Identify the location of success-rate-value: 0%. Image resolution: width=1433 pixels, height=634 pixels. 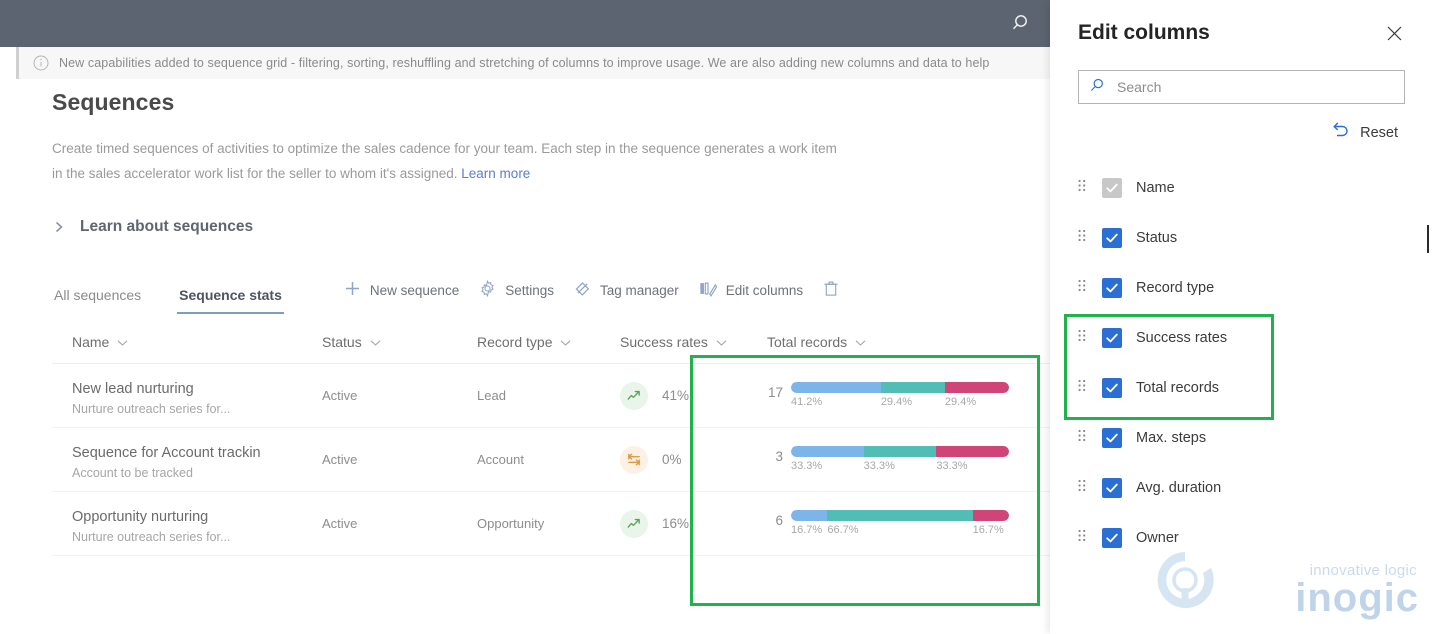
(672, 459).